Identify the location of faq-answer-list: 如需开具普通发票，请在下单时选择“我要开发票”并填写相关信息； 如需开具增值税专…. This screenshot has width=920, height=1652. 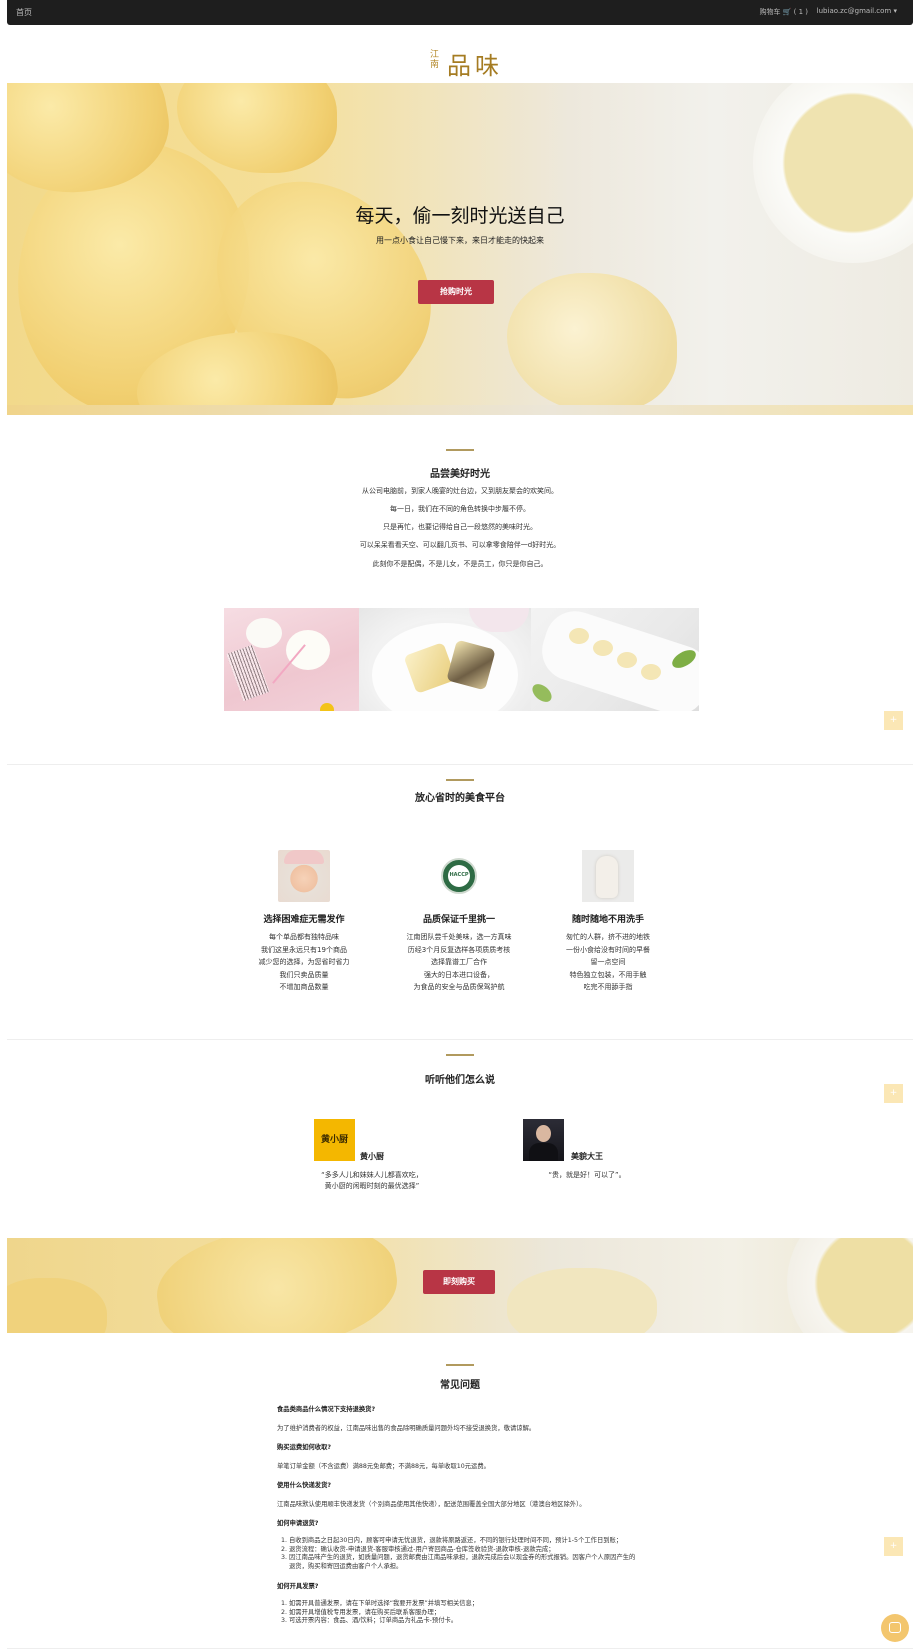
(463, 1613).